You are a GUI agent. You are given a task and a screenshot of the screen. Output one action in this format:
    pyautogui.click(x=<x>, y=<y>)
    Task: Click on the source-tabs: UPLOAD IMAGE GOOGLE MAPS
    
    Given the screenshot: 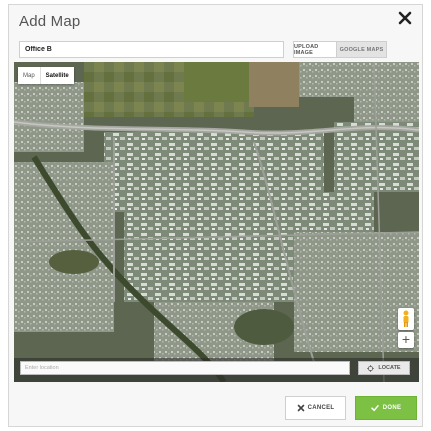 What is the action you would take?
    pyautogui.click(x=340, y=49)
    